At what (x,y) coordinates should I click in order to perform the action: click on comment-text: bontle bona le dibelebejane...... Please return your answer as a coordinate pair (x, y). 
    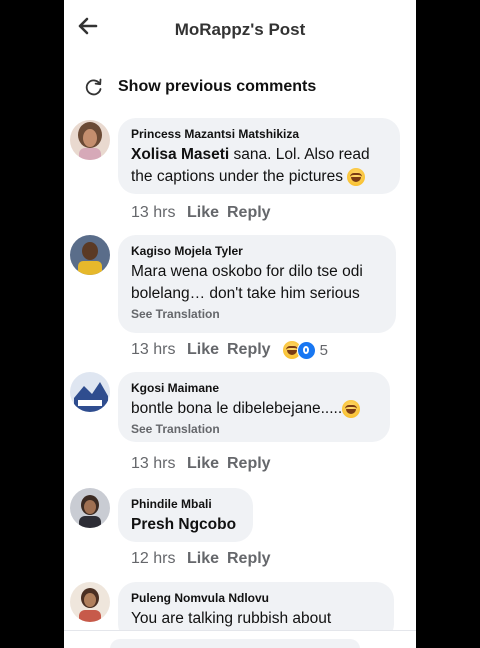
    Looking at the image, I should click on (254, 409).